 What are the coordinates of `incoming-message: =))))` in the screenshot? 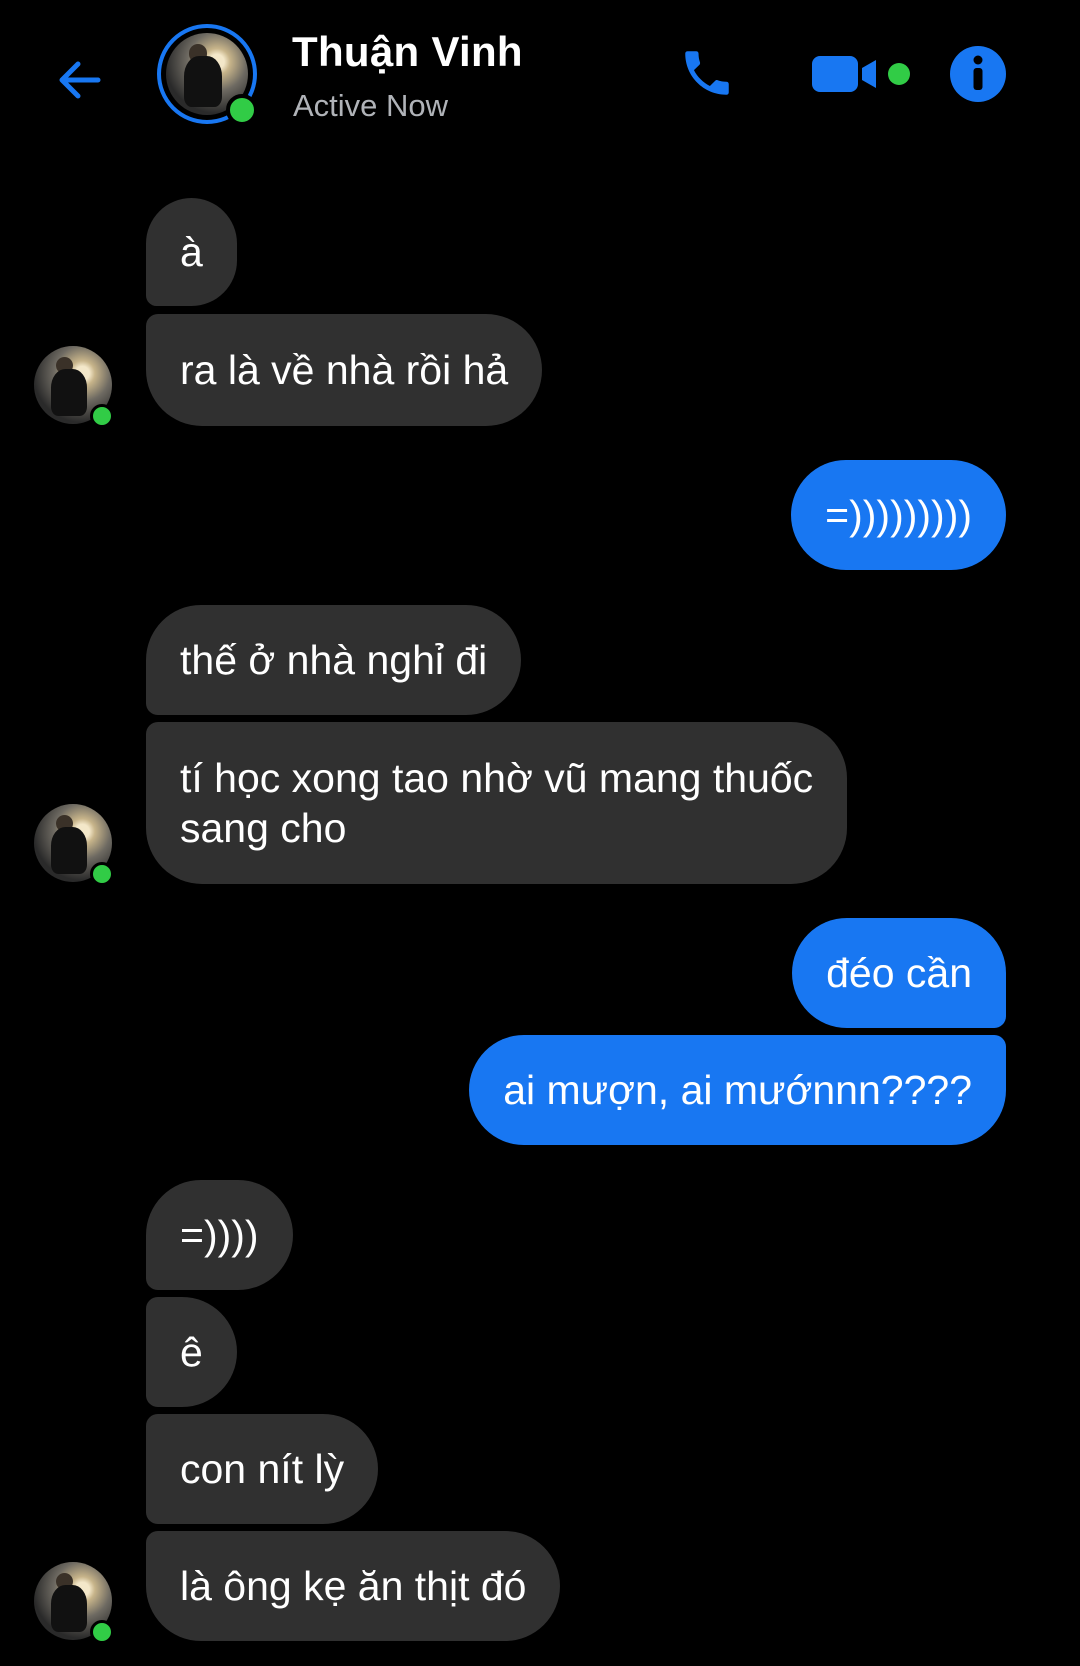 It's located at (219, 1235).